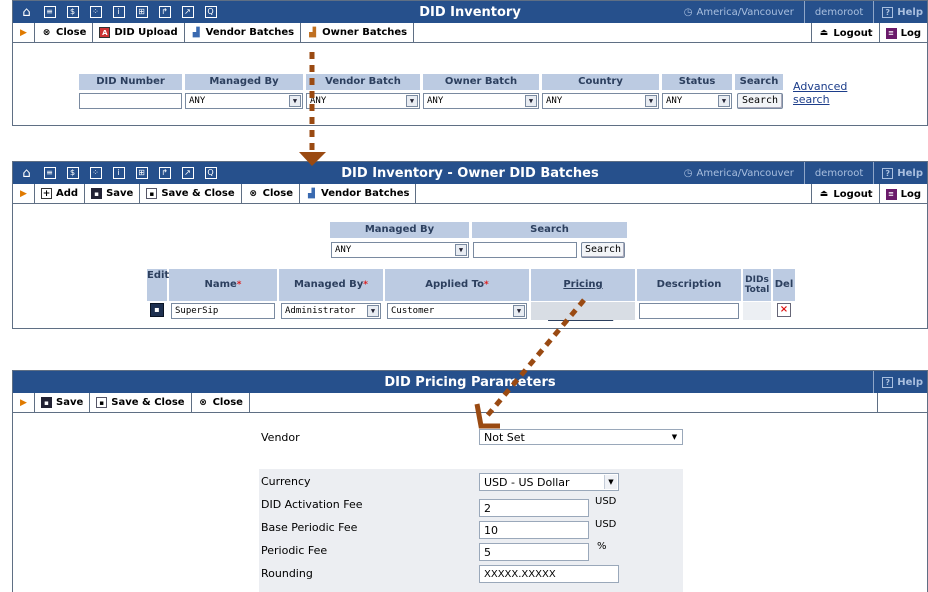 This screenshot has width=928, height=592. What do you see at coordinates (600, 82) in the screenshot?
I see `filter-header-country: Country` at bounding box center [600, 82].